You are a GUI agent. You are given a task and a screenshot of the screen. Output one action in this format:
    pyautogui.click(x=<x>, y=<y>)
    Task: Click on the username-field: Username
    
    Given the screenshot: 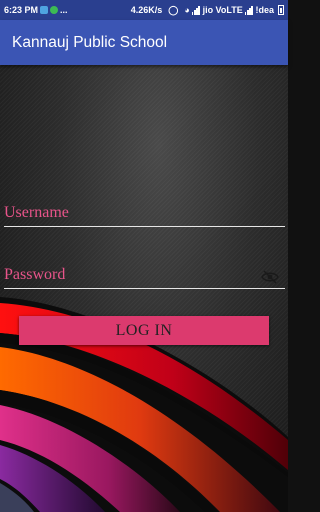 What is the action you would take?
    pyautogui.click(x=144, y=213)
    